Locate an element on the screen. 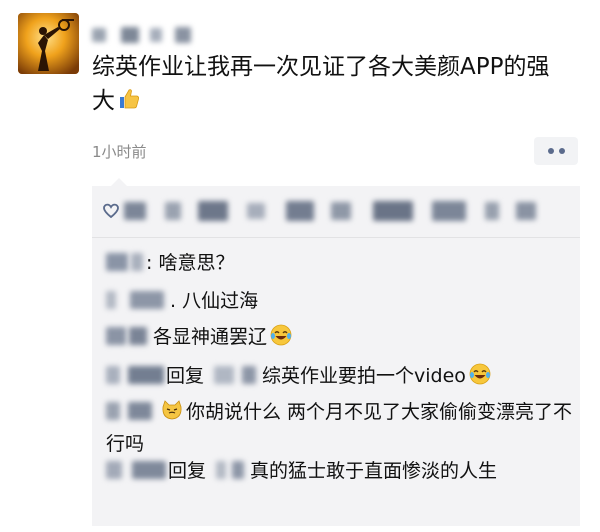 This screenshot has width=600, height=532. comment-text: 各显神通罢辽 is located at coordinates (210, 337).